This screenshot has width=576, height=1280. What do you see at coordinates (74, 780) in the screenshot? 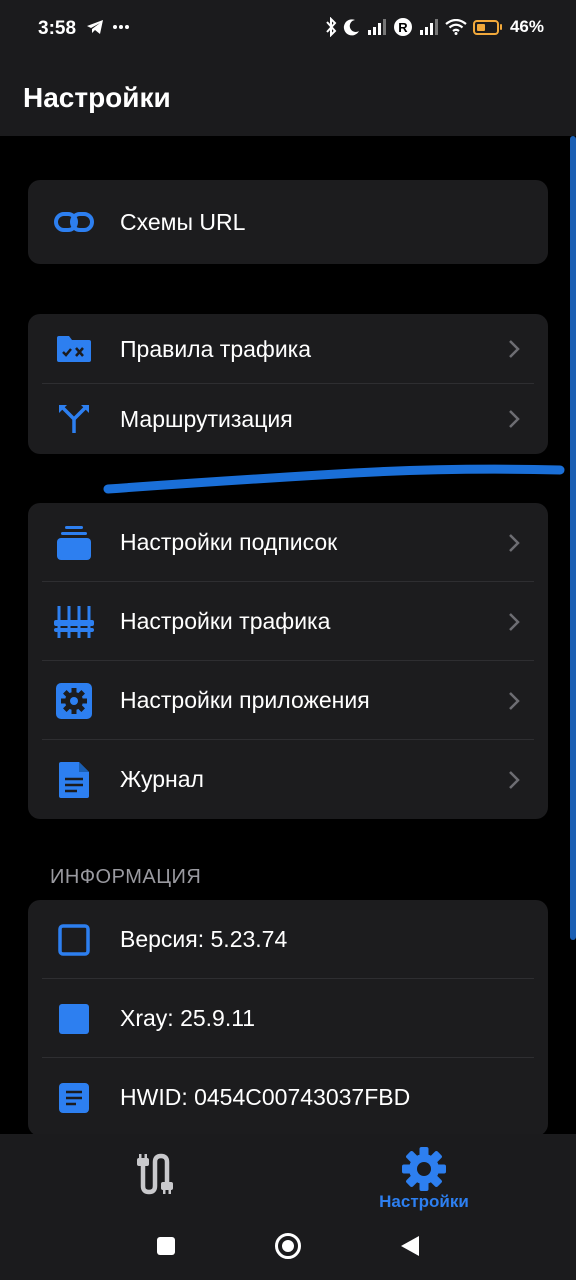
I see `document-log-icon` at bounding box center [74, 780].